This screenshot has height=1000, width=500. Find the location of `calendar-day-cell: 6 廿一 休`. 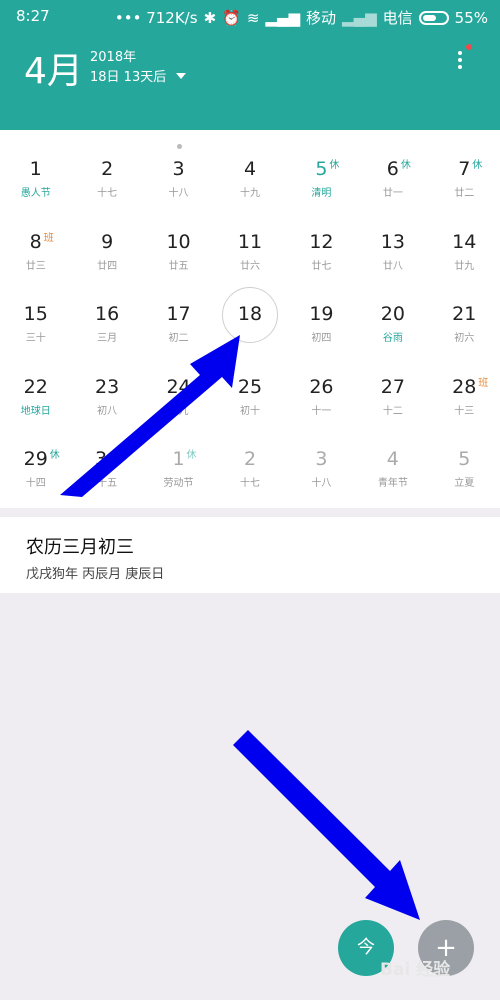

calendar-day-cell: 6 廿一 休 is located at coordinates (392, 170).